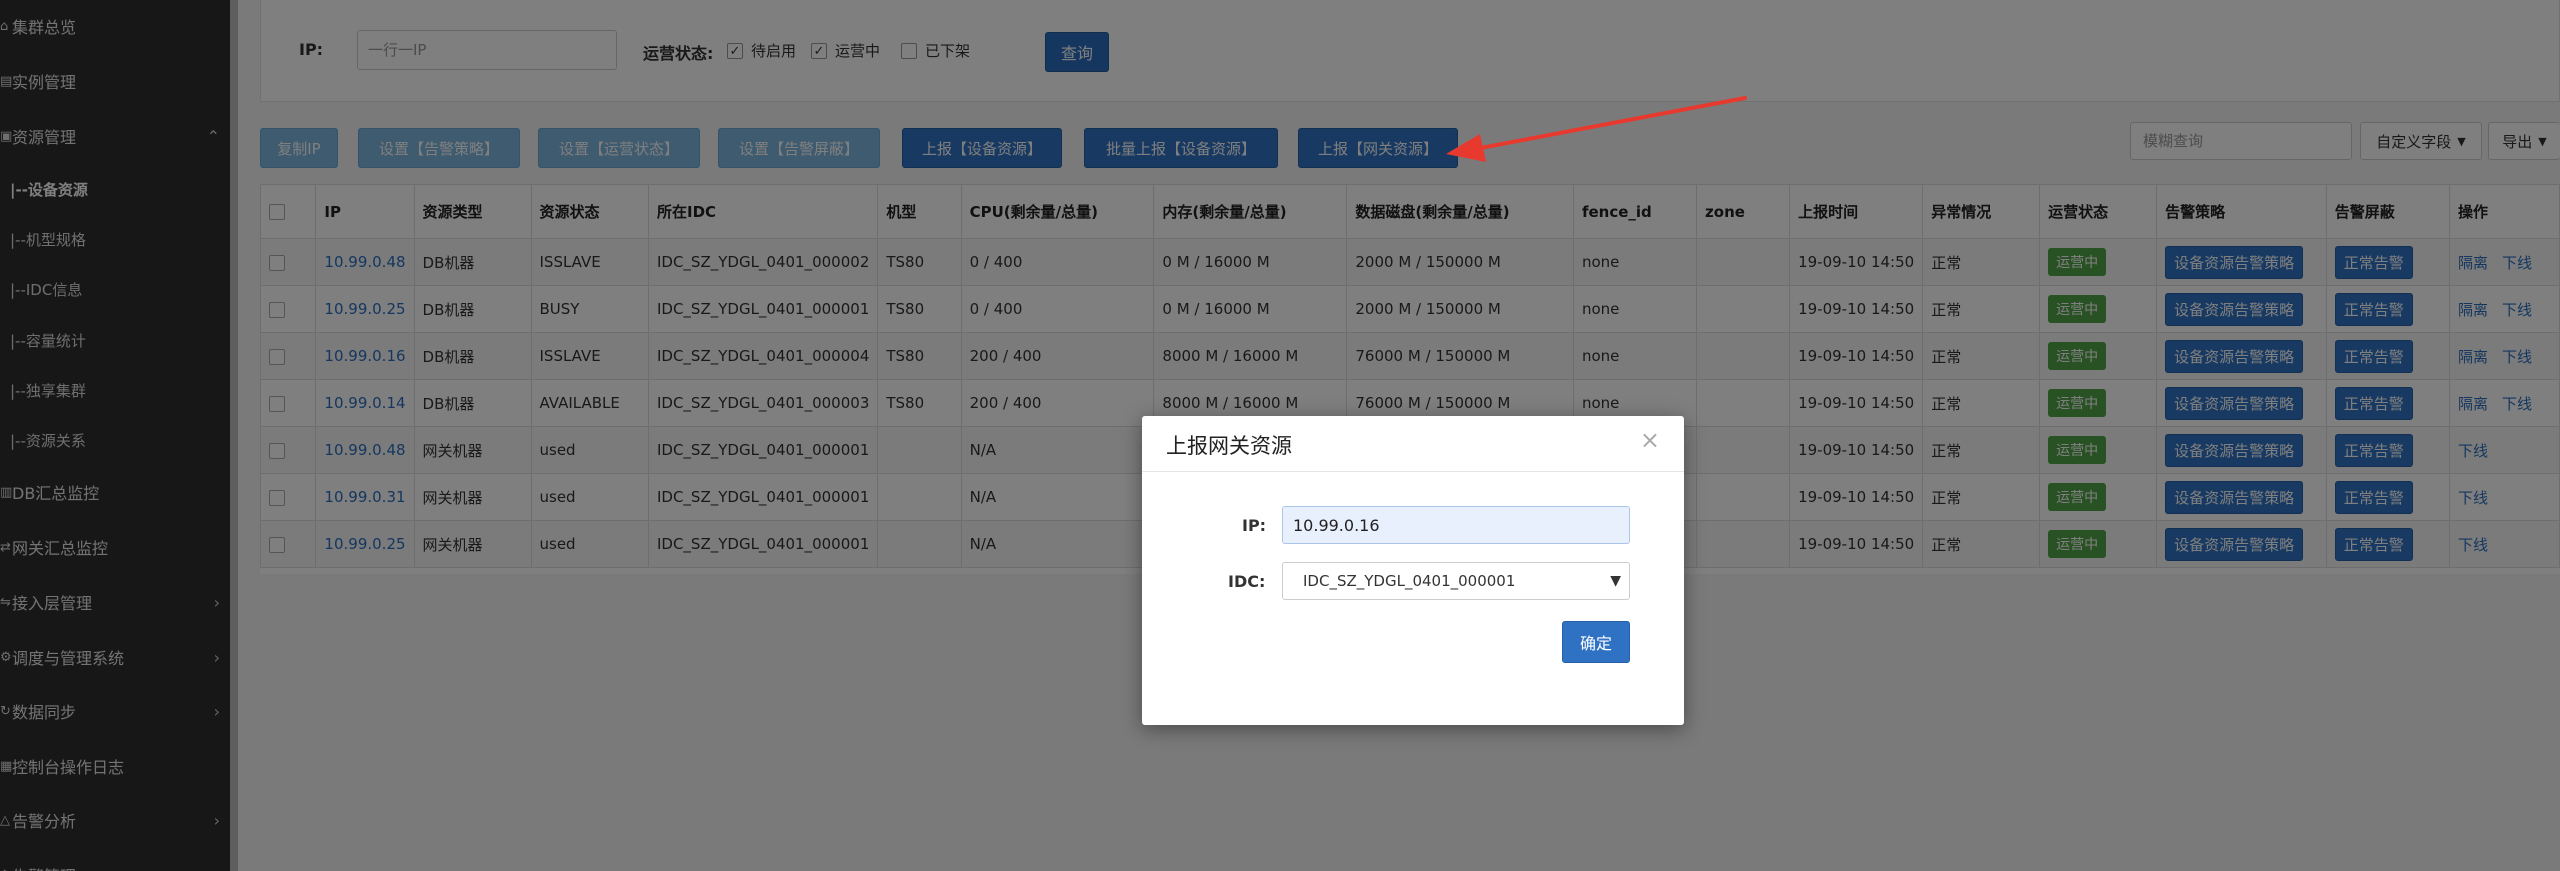 This screenshot has width=2560, height=871. Describe the element at coordinates (1596, 642) in the screenshot. I see `modal-confirm-button: 确定` at that location.